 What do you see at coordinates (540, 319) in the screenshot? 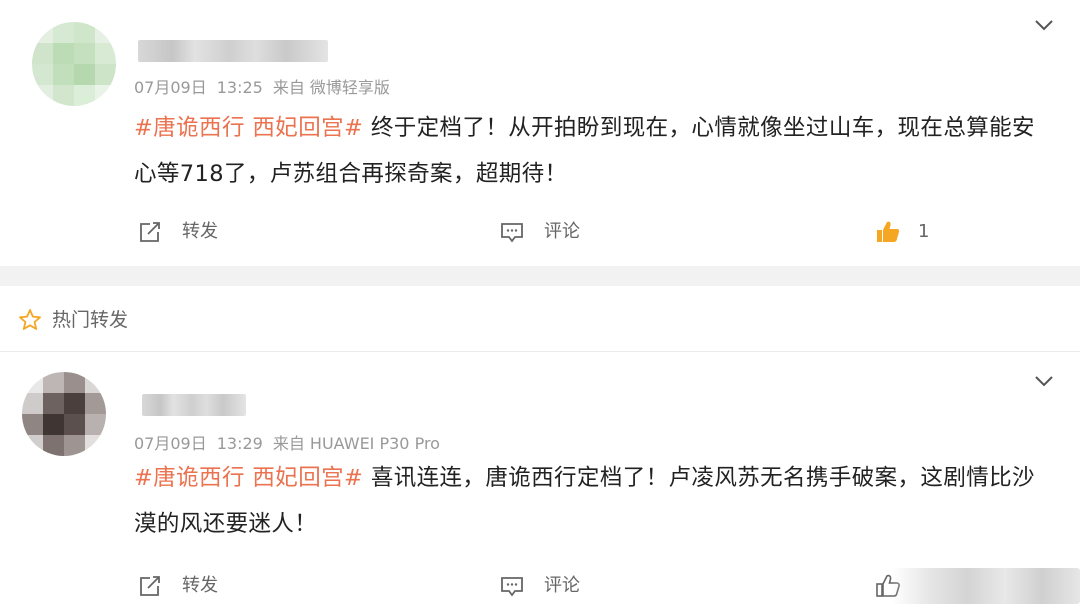
I see `hot-forwards-header: 热门转发` at bounding box center [540, 319].